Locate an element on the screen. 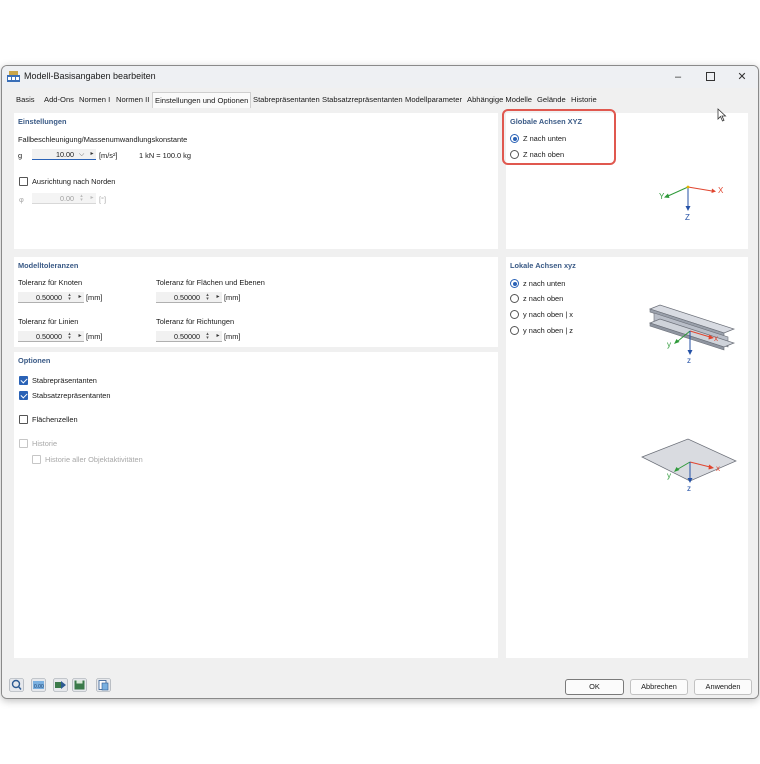 This screenshot has width=760, height=764. app-icon is located at coordinates (13, 76).